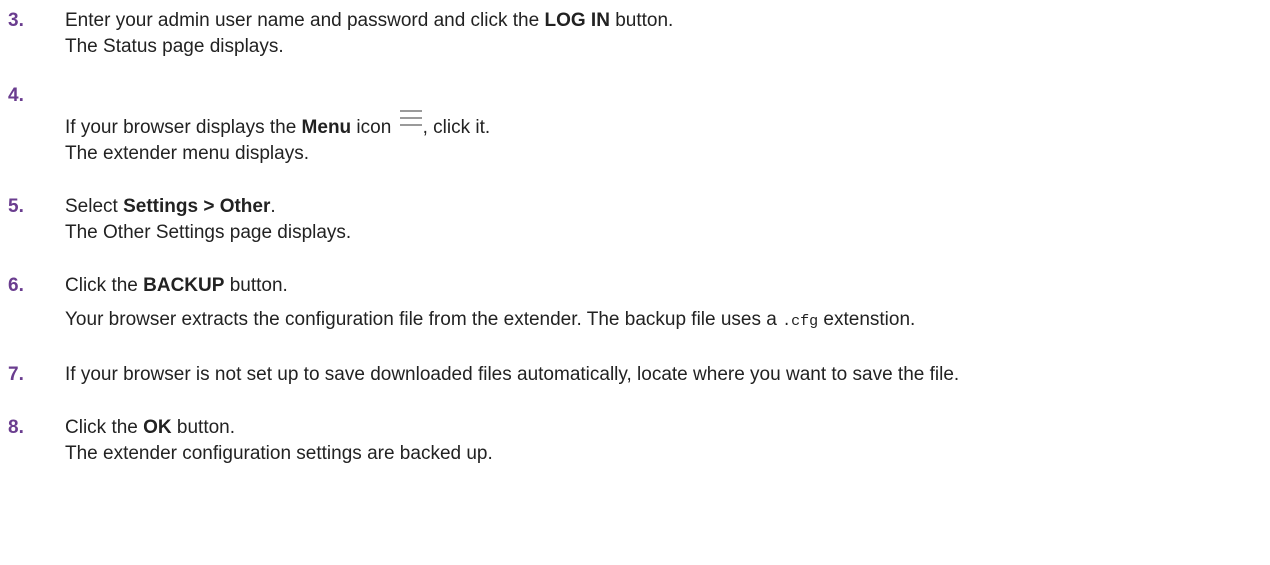 The width and height of the screenshot is (1270, 565). What do you see at coordinates (174, 46) in the screenshot?
I see `step-result: The Status page displays.` at bounding box center [174, 46].